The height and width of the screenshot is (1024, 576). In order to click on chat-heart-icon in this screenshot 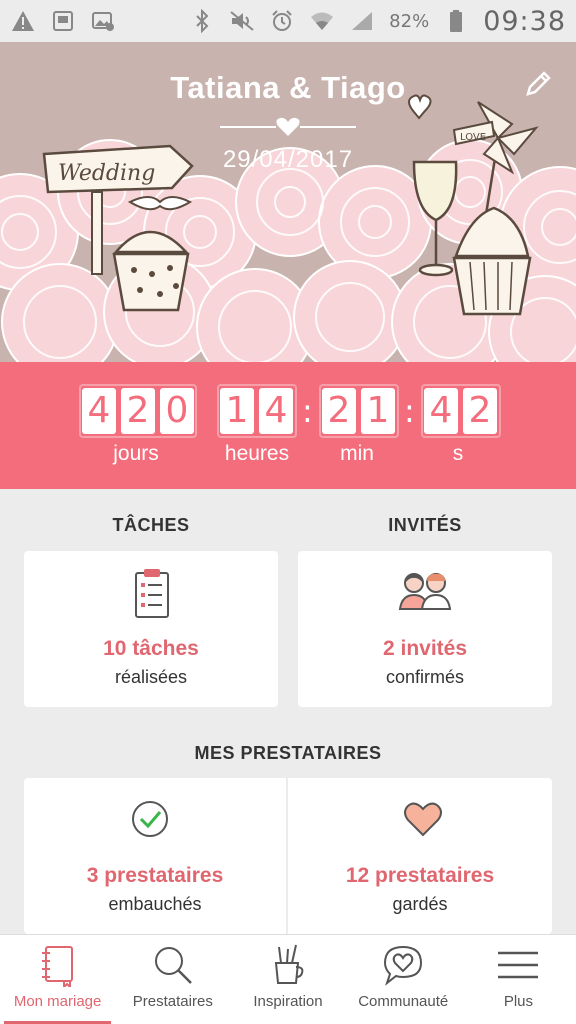, I will do `click(403, 965)`.